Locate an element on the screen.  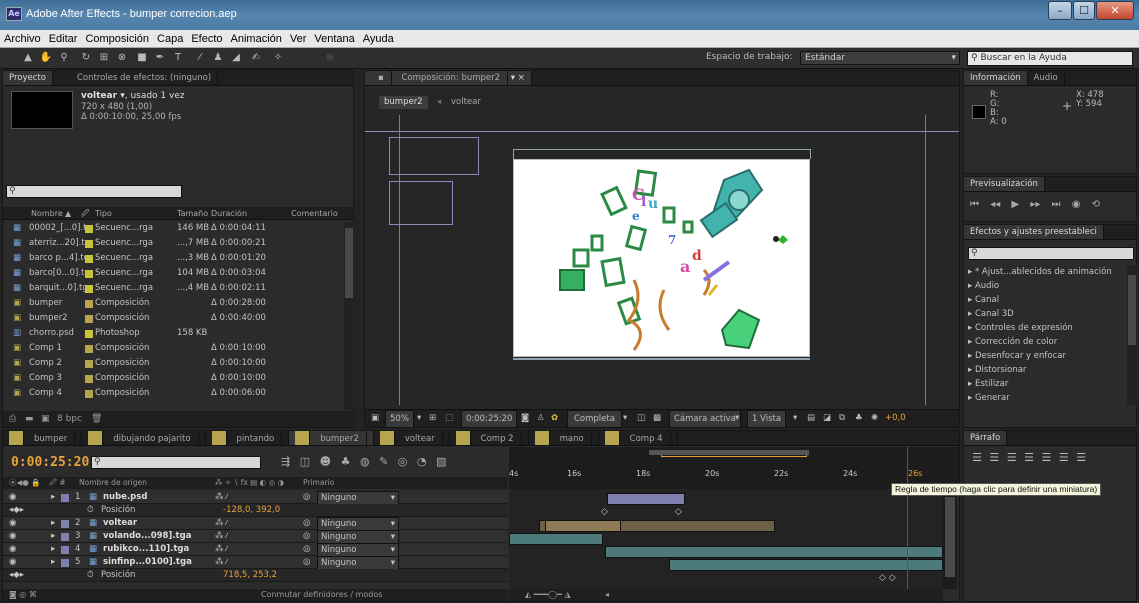
composition-mini-flowchart-icon: ⇶ is located at coordinates (285, 461).